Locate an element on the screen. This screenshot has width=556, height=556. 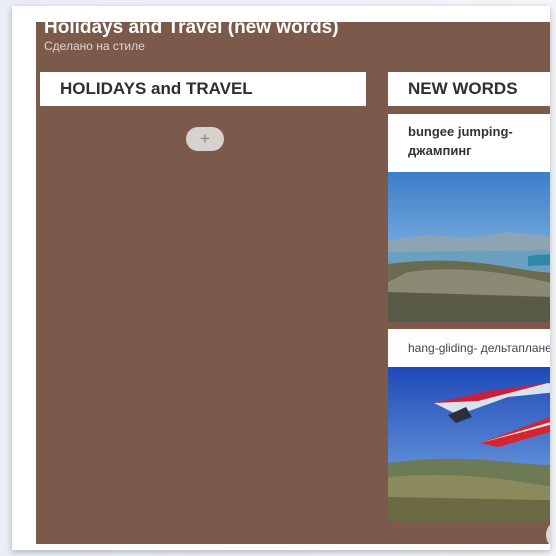
post-title-line: джампинг is located at coordinates (440, 150).